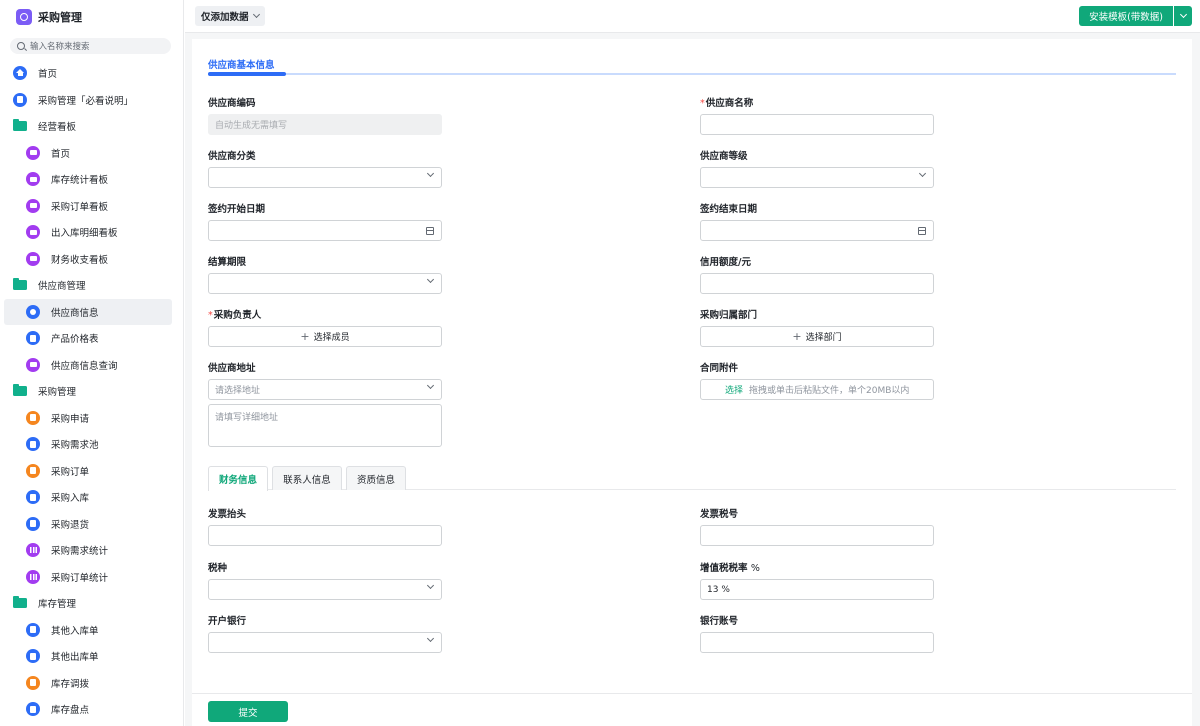 The width and height of the screenshot is (1200, 726). What do you see at coordinates (817, 336) in the screenshot?
I see `select-department-button: + 选择部门` at bounding box center [817, 336].